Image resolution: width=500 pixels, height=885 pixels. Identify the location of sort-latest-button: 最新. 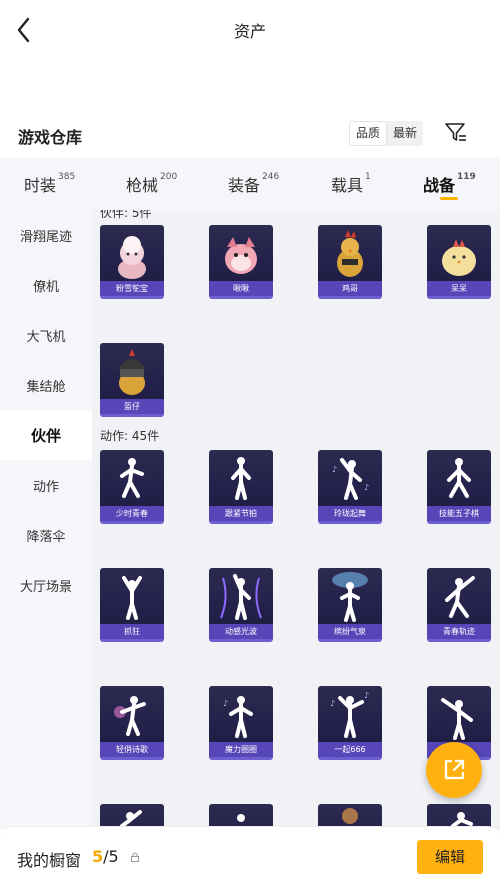
(405, 133).